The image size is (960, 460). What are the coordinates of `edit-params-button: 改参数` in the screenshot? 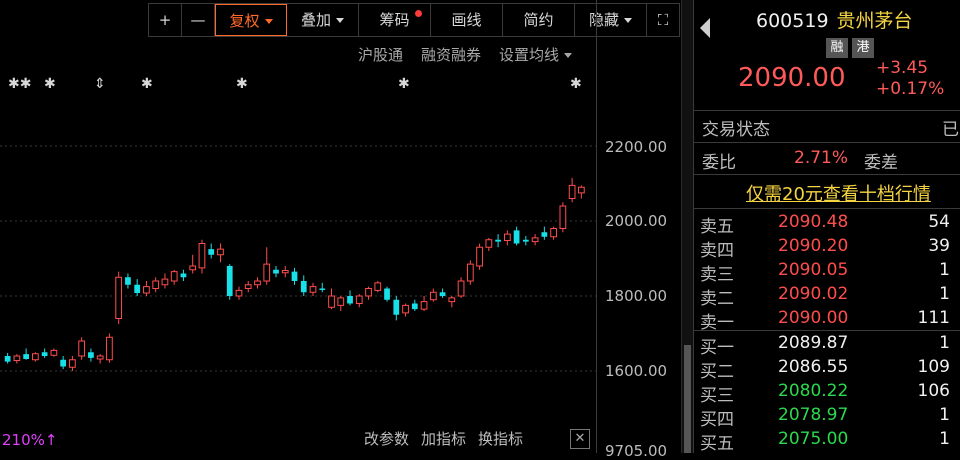 It's located at (386, 438).